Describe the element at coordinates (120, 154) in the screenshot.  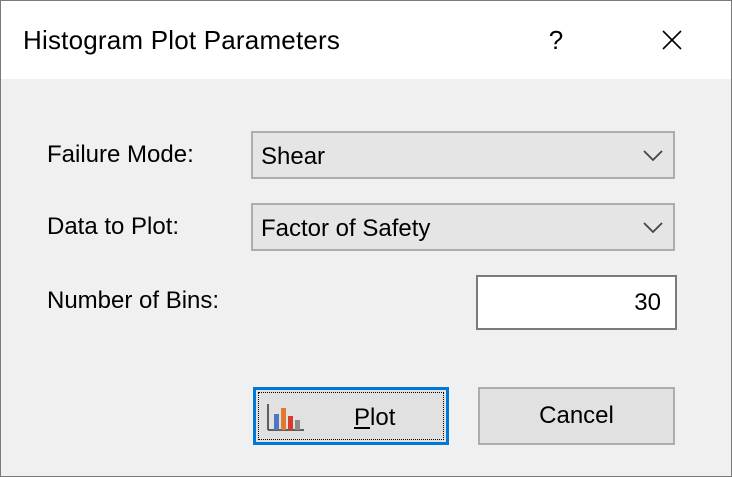
I see `failure-mode-label: Failure Mode:` at that location.